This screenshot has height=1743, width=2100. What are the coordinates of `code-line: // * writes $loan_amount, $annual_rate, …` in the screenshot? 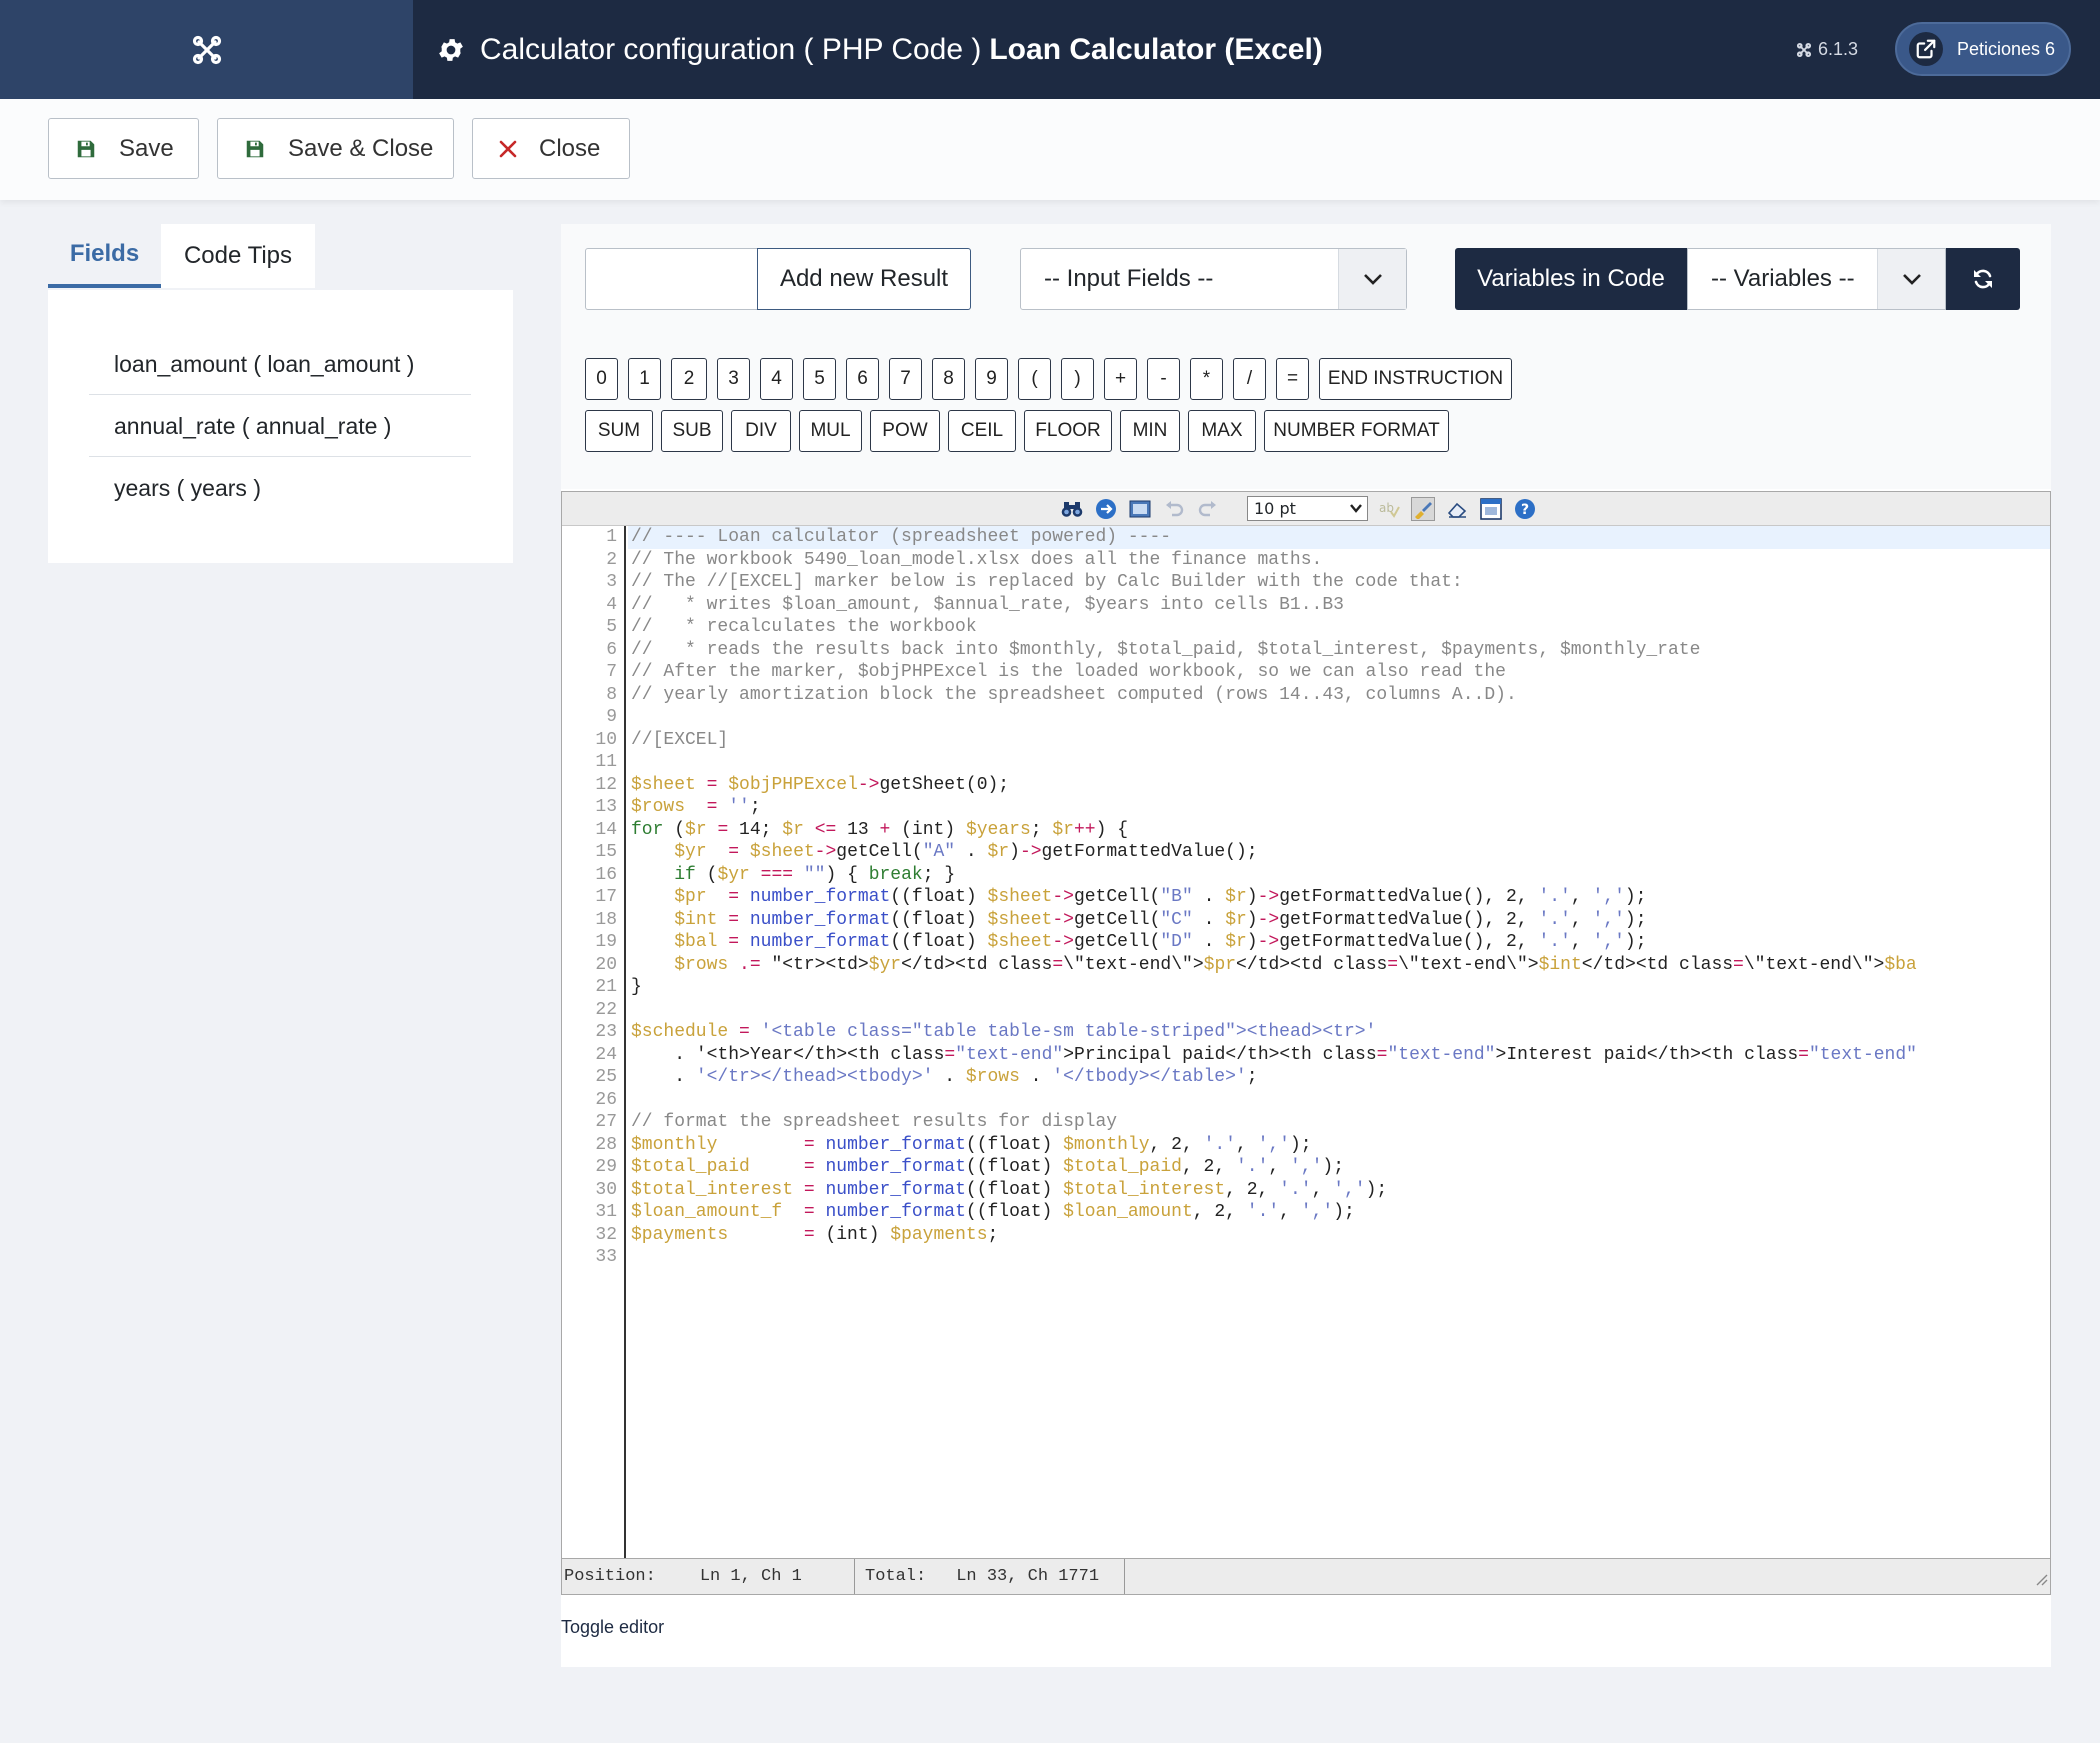 It's located at (987, 604).